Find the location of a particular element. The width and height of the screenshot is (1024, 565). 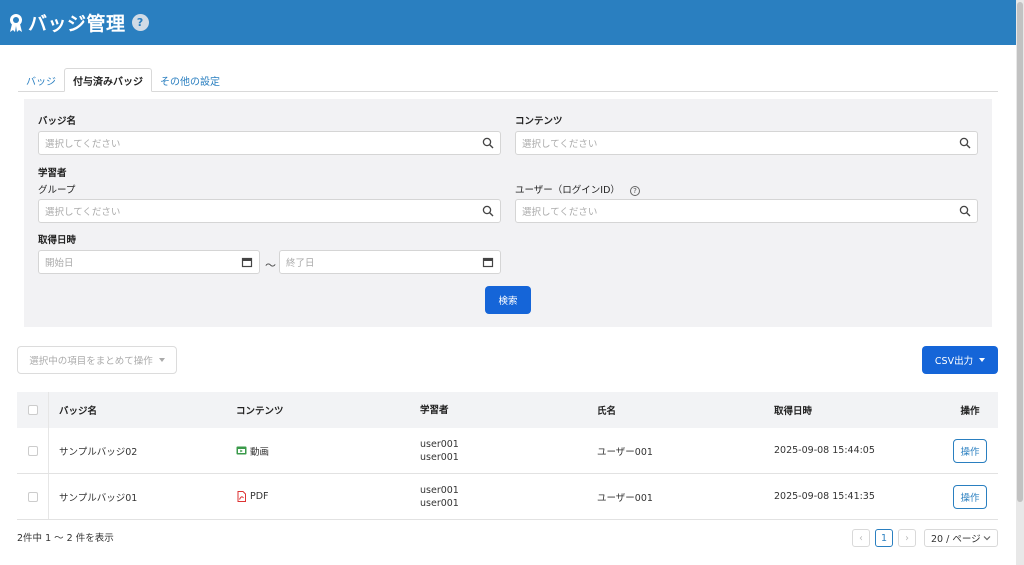

csv-export-label: CSV出力 is located at coordinates (954, 361).